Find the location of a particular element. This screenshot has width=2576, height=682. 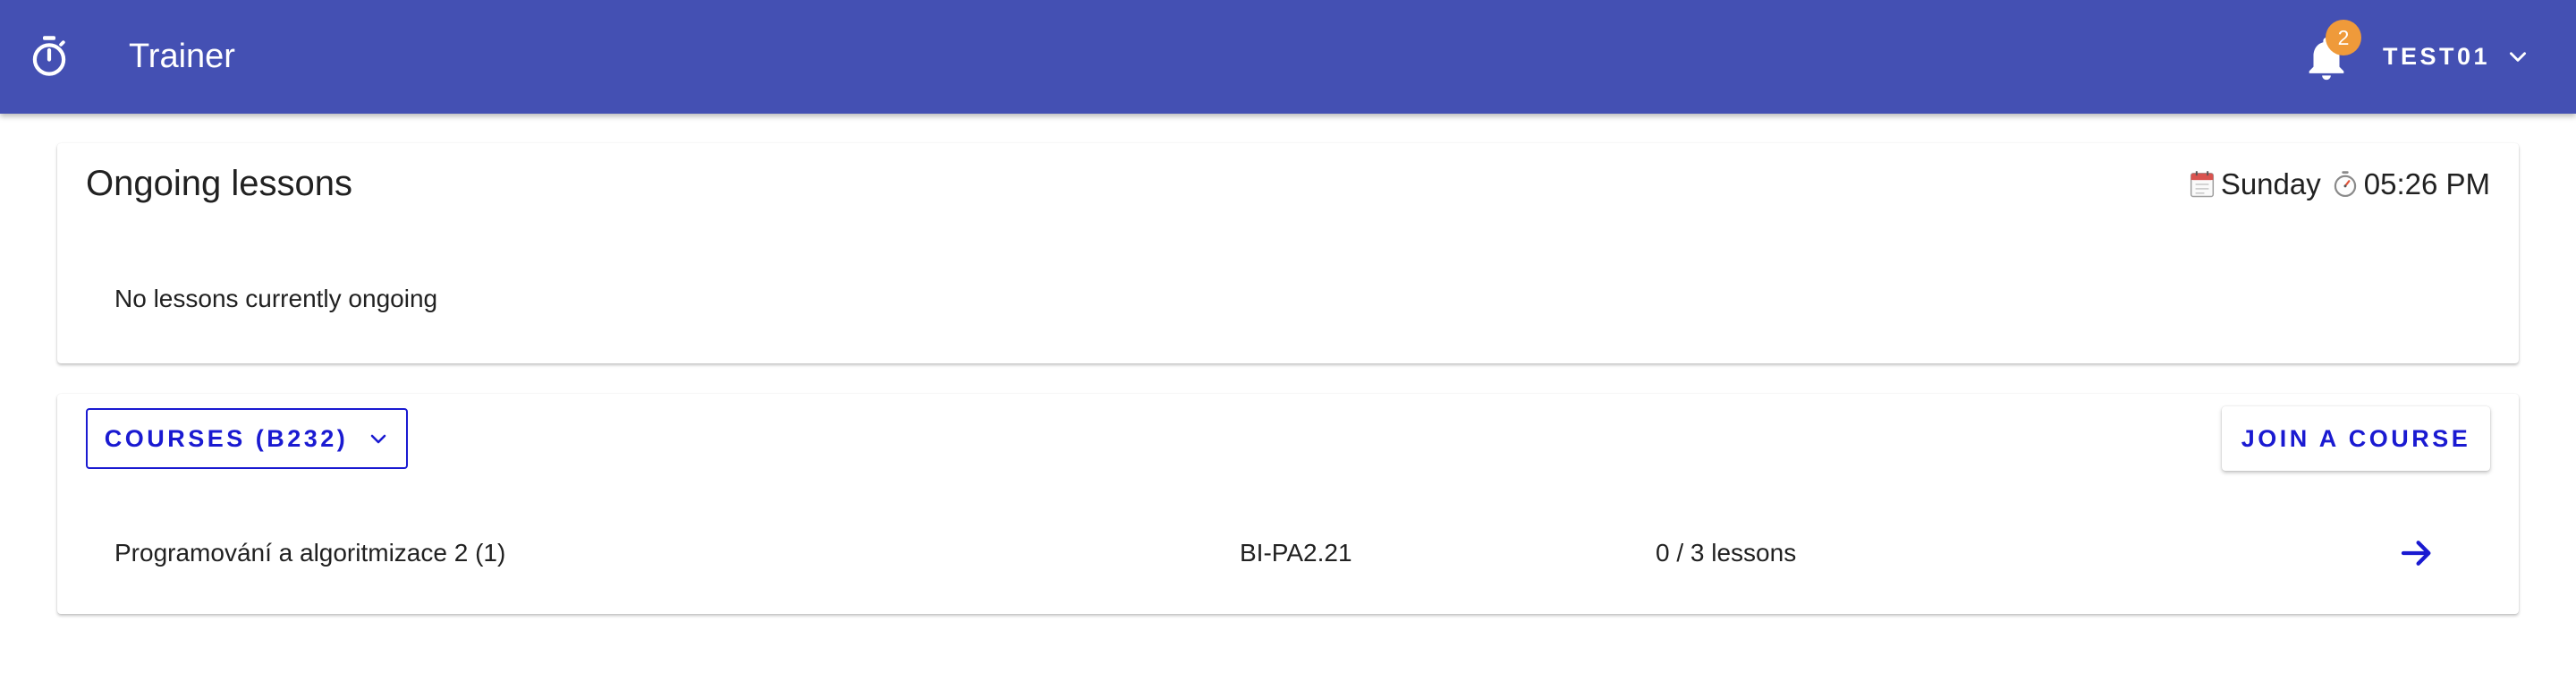

course-name: Programování a algoritmizace 2 (1) is located at coordinates (310, 553).